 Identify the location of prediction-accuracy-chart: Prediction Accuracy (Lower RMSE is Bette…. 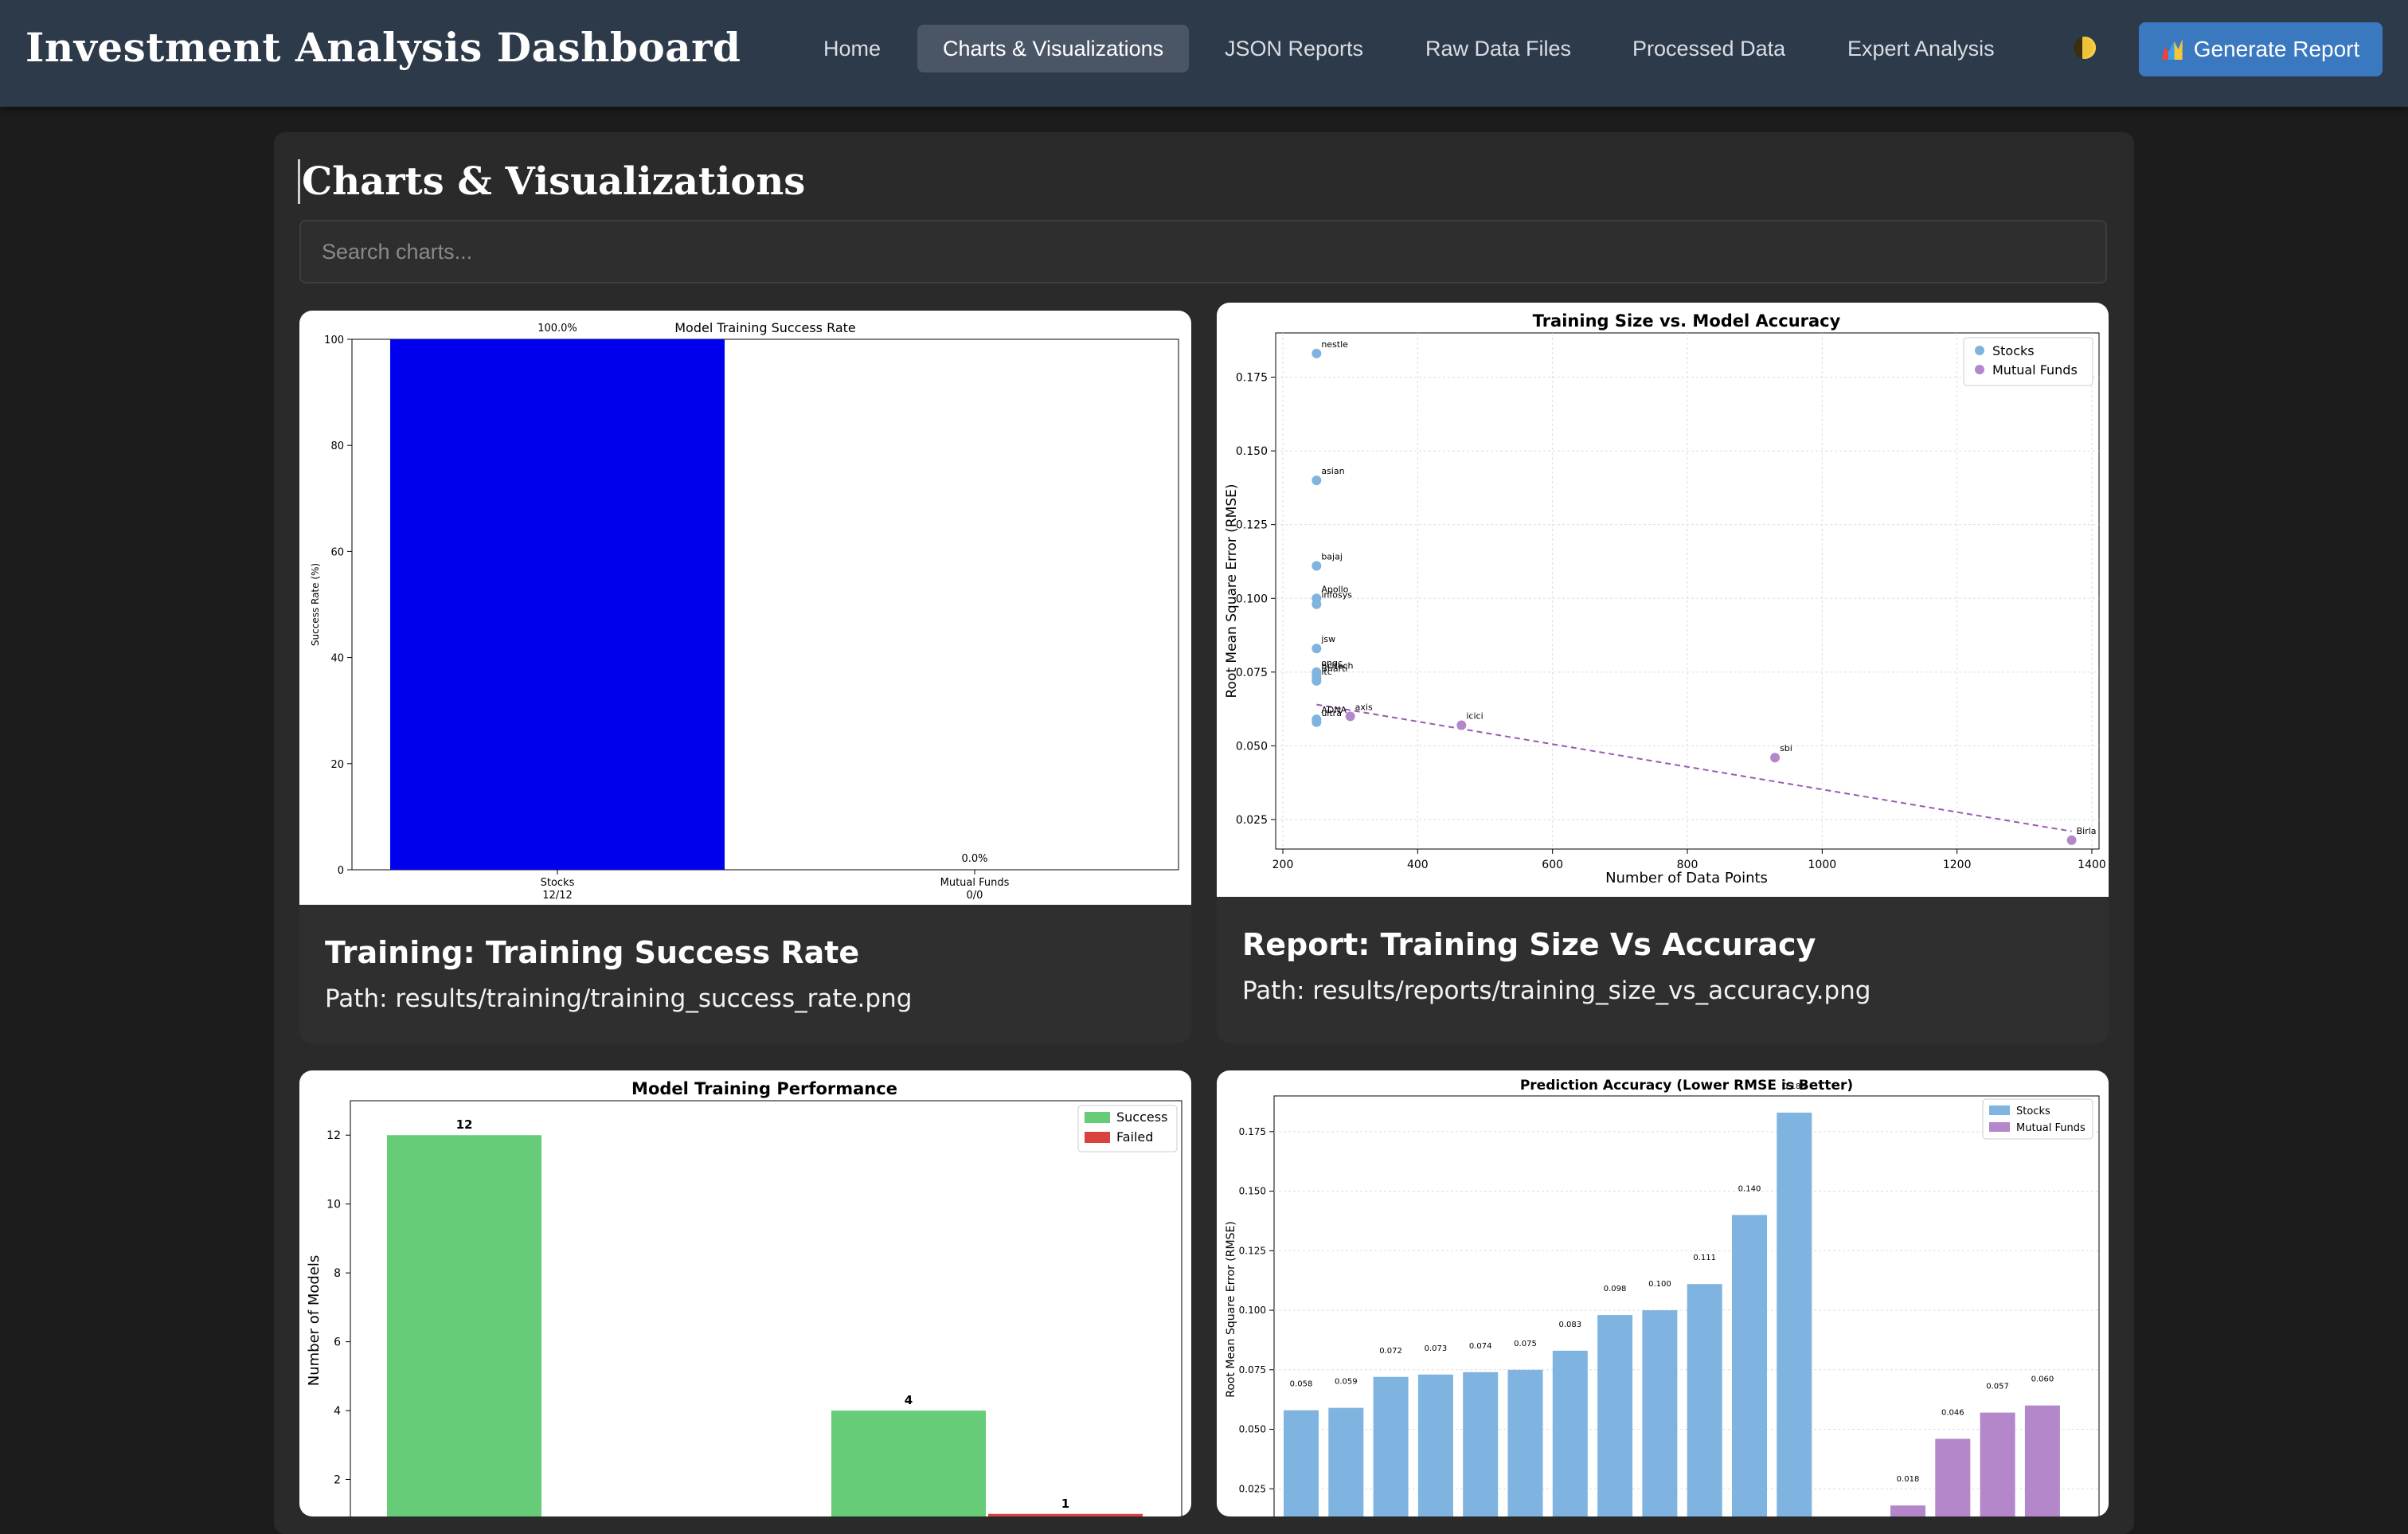
(1662, 1297).